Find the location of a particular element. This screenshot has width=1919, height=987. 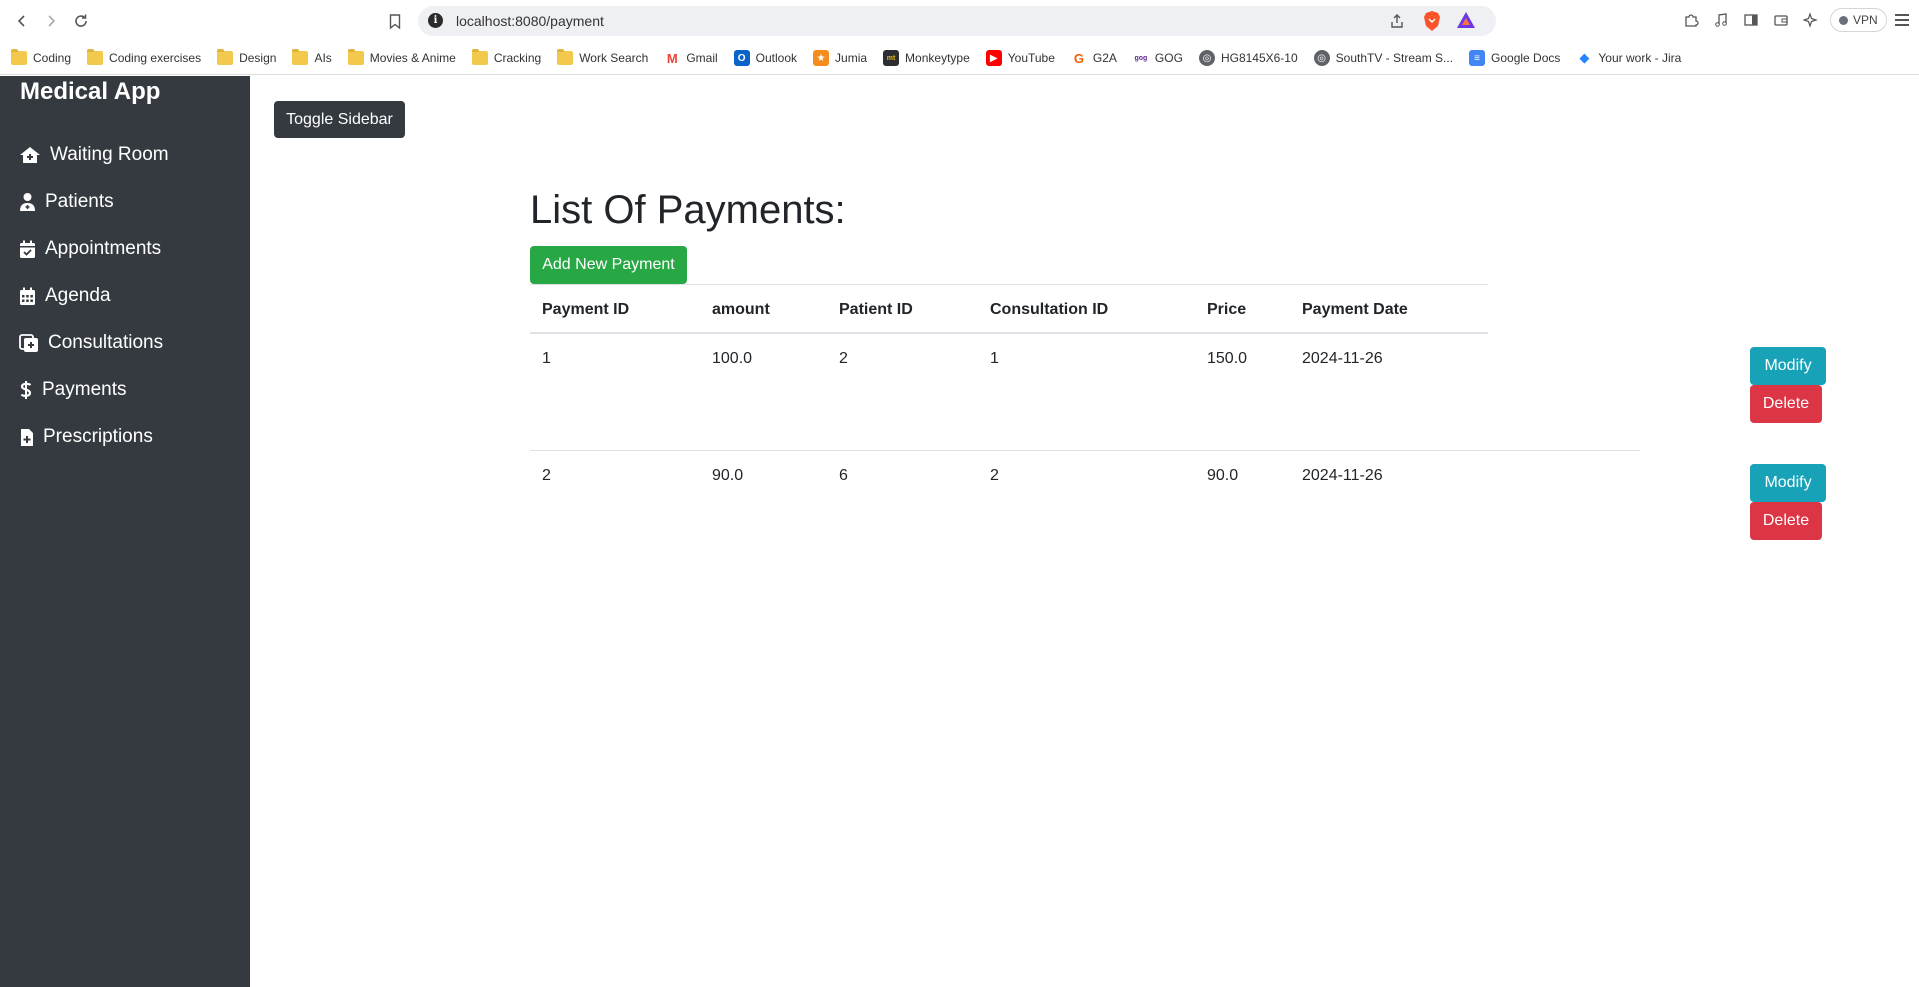

bookmark-item: ◆ Your work - Jira is located at coordinates (1628, 58).